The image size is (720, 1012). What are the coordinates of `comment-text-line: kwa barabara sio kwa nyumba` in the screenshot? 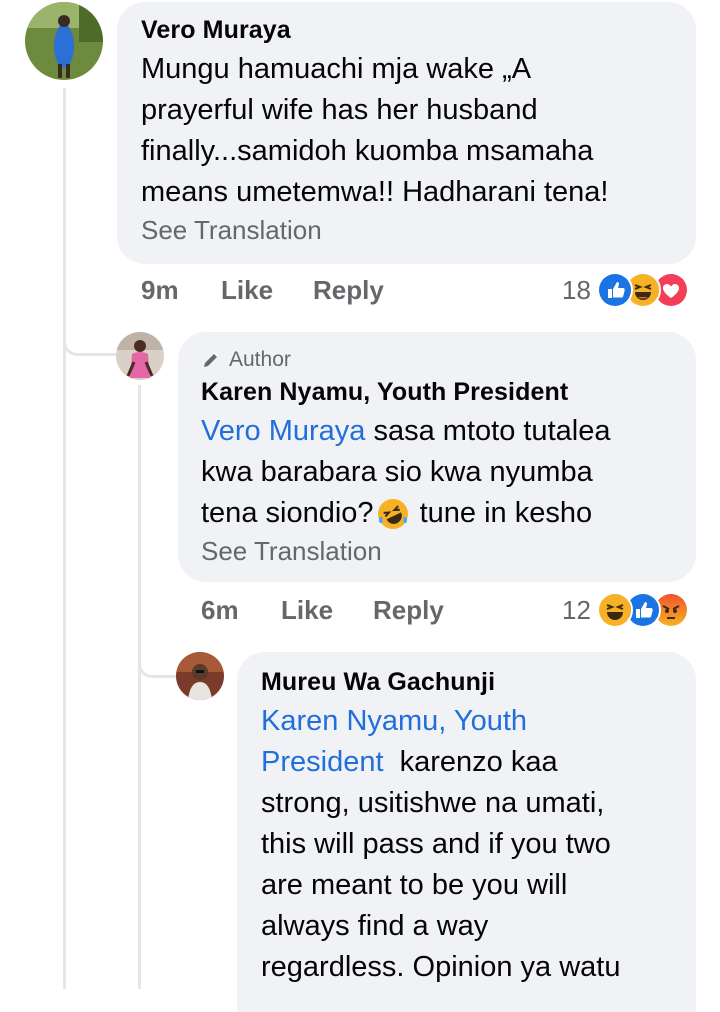 It's located at (397, 472).